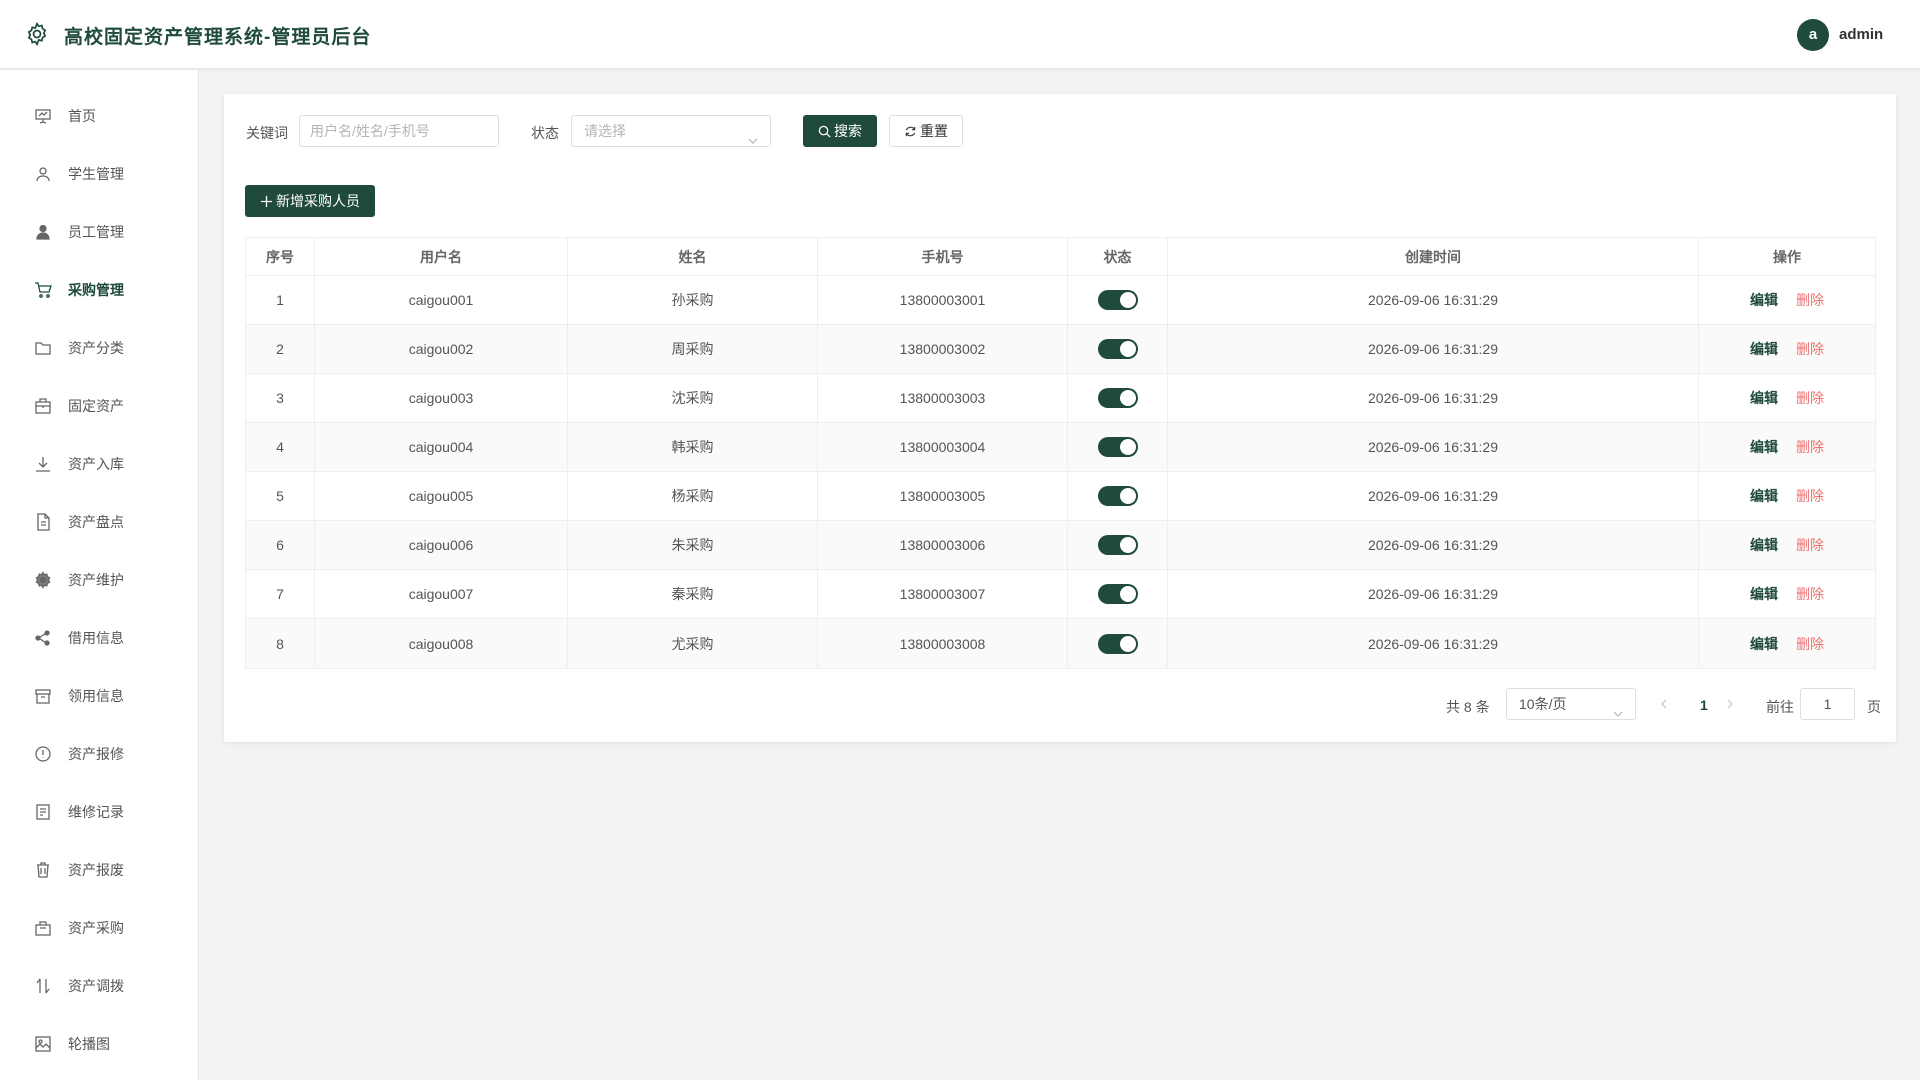  I want to click on status-label: 状态, so click(545, 133).